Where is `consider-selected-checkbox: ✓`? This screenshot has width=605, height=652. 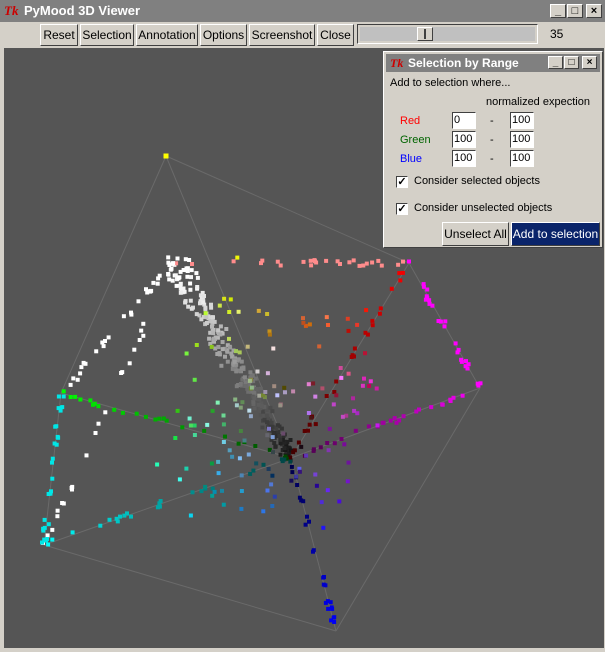
consider-selected-checkbox: ✓ is located at coordinates (402, 182).